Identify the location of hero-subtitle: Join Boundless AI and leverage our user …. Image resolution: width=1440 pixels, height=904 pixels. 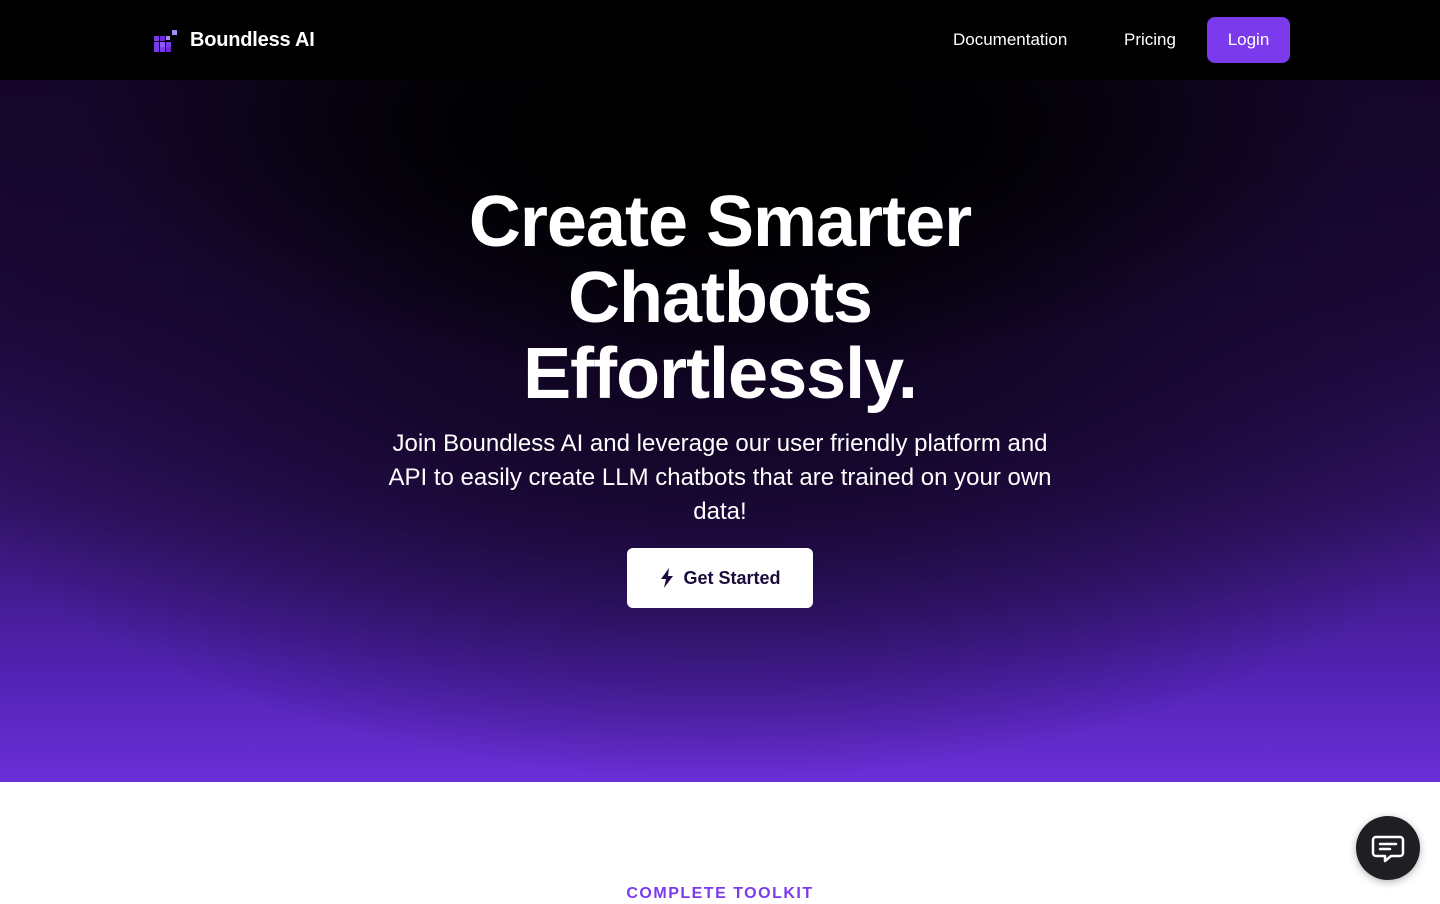
(720, 477).